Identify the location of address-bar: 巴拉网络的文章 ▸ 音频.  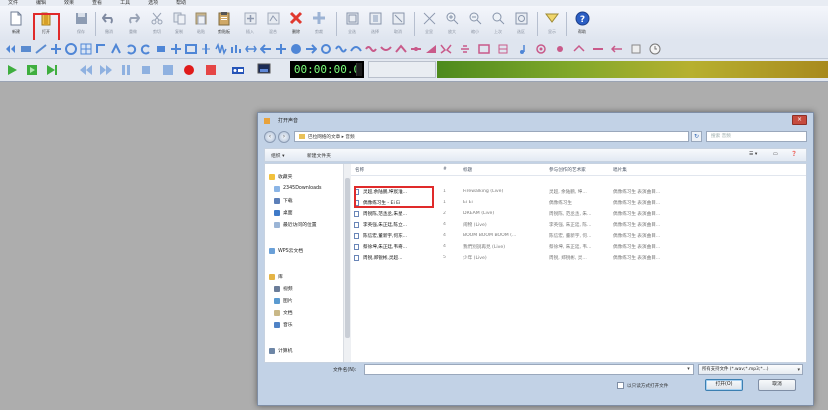
(491, 136).